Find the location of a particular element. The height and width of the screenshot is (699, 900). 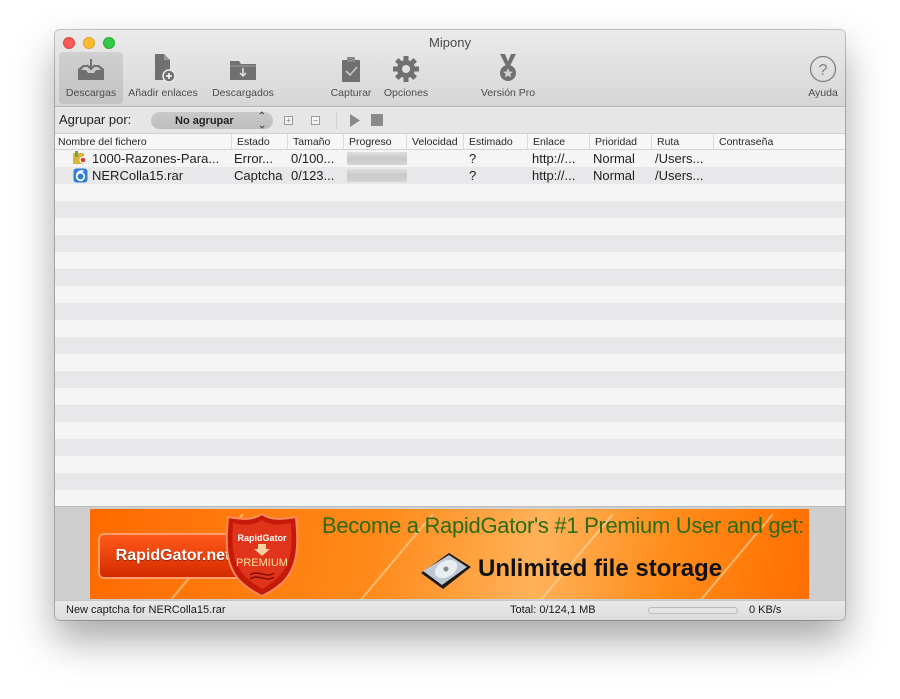

toolbar-ayuda-button: ? Ayuda is located at coordinates (823, 78).